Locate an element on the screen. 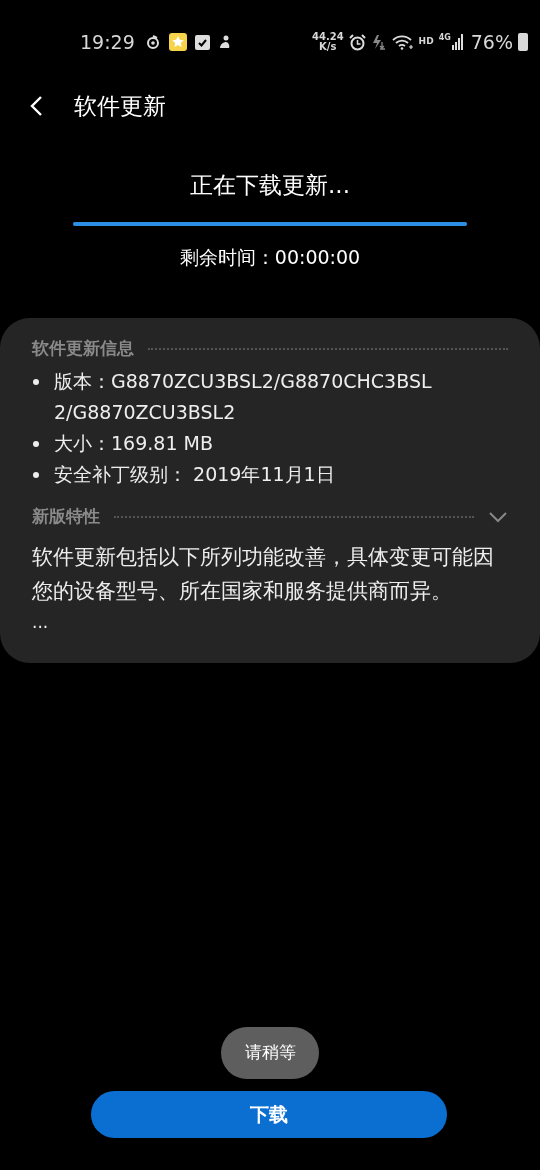  network-label: 4G is located at coordinates (444, 38).